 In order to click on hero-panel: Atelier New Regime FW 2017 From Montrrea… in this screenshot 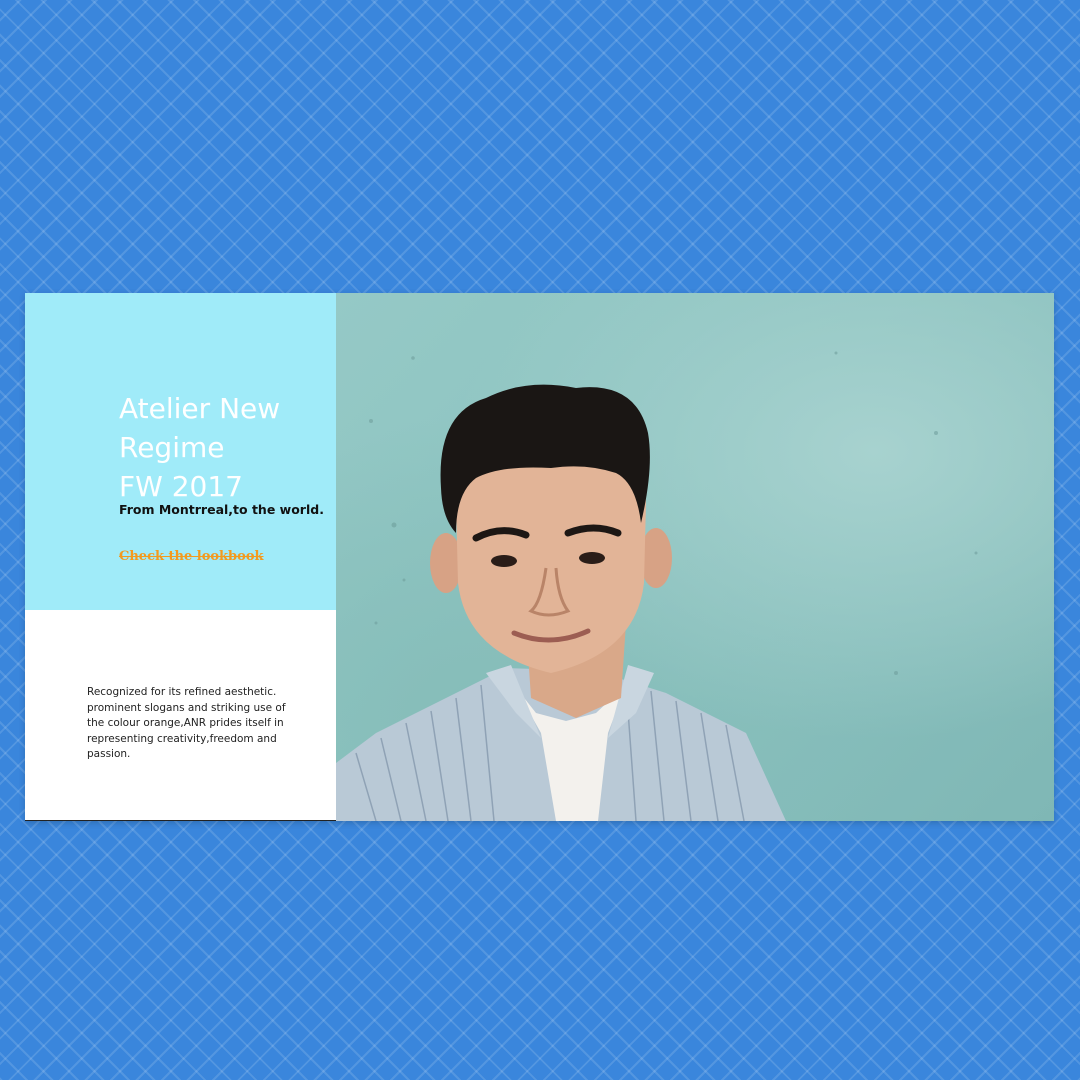, I will do `click(180, 451)`.